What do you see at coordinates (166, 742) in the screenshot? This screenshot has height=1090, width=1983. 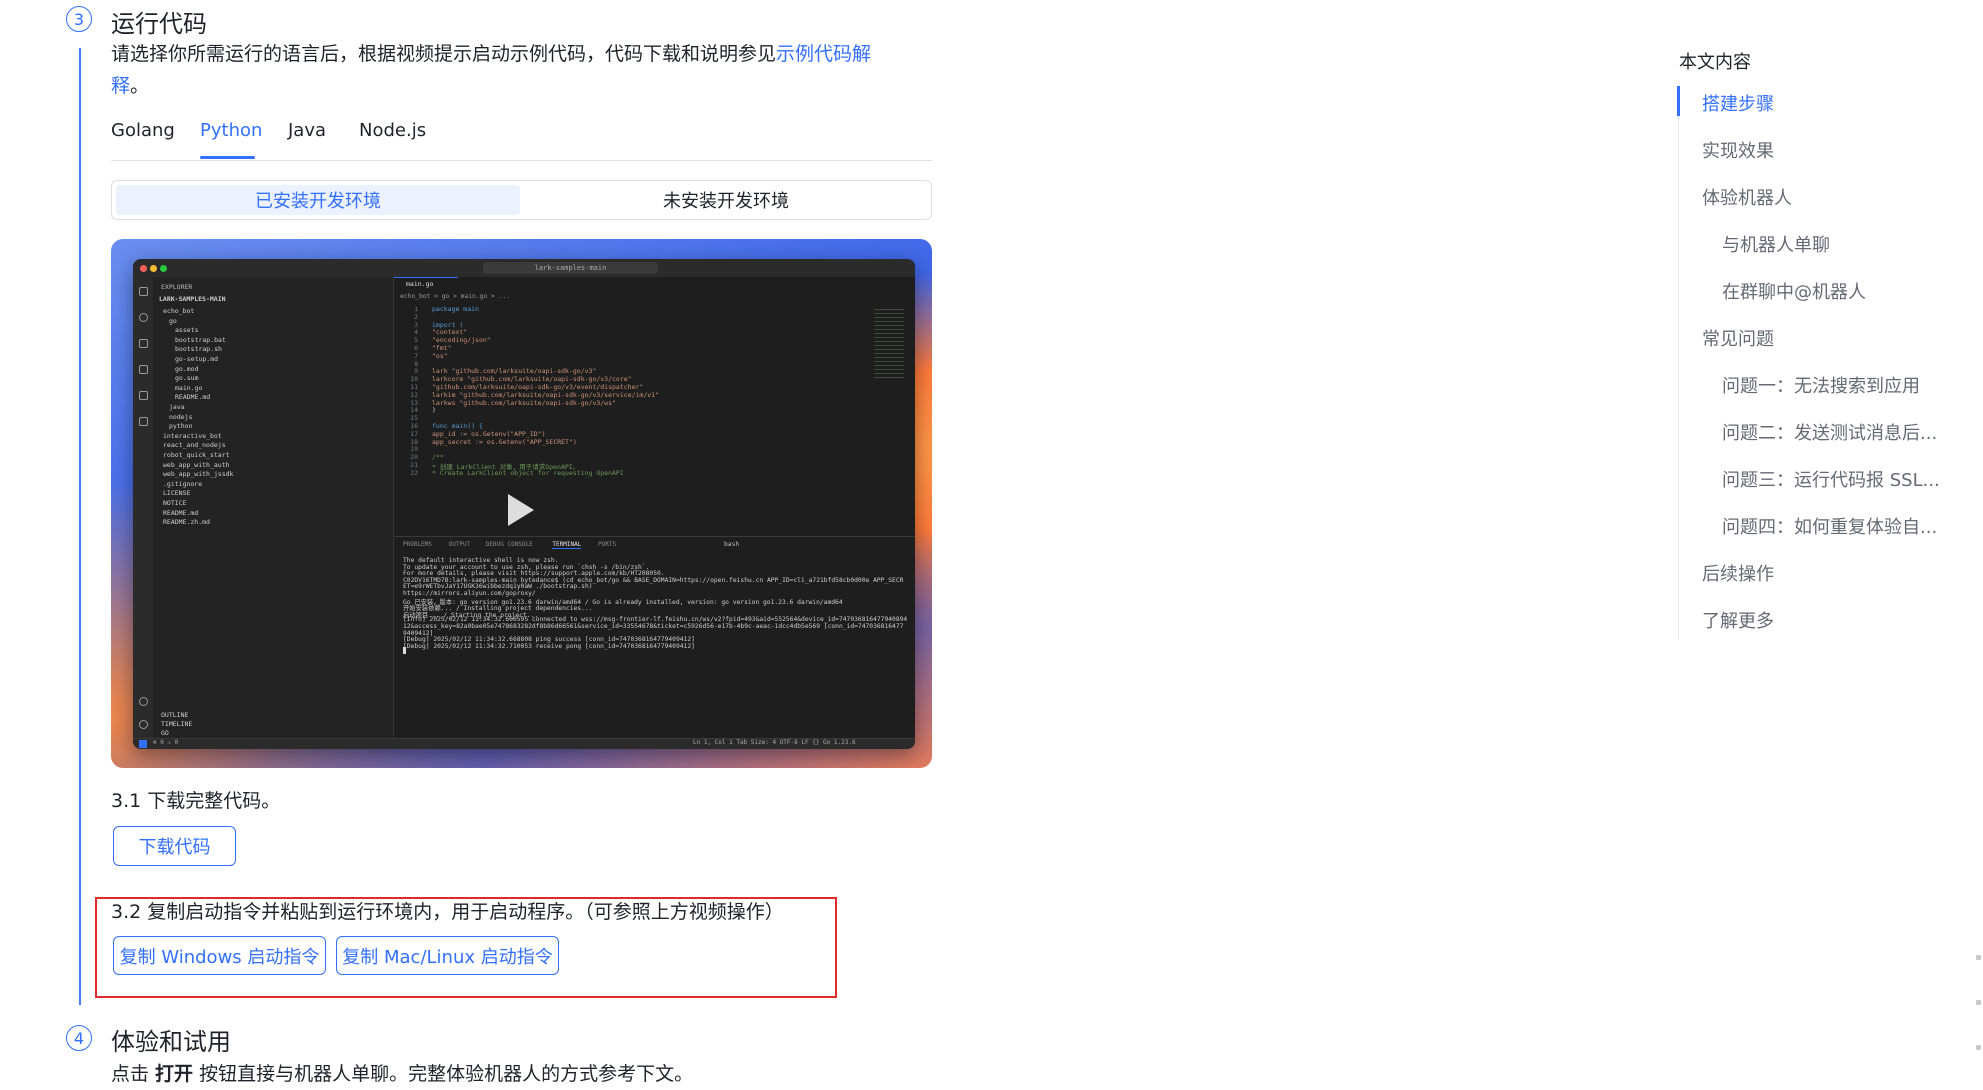 I see `status-problems: ⊗ 0 ⚠ 0` at bounding box center [166, 742].